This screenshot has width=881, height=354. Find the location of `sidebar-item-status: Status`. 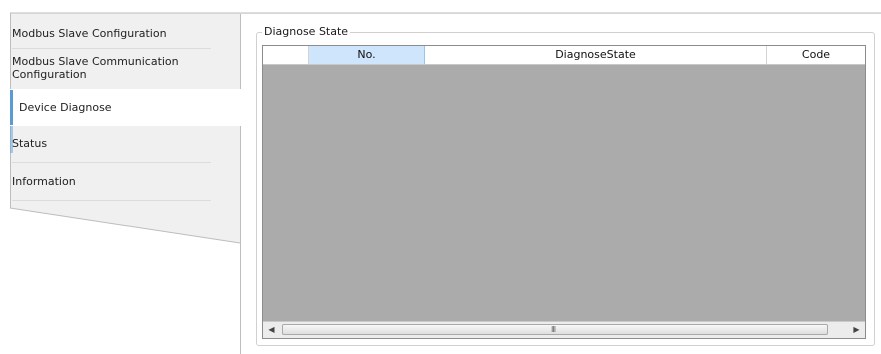

sidebar-item-status: Status is located at coordinates (112, 143).